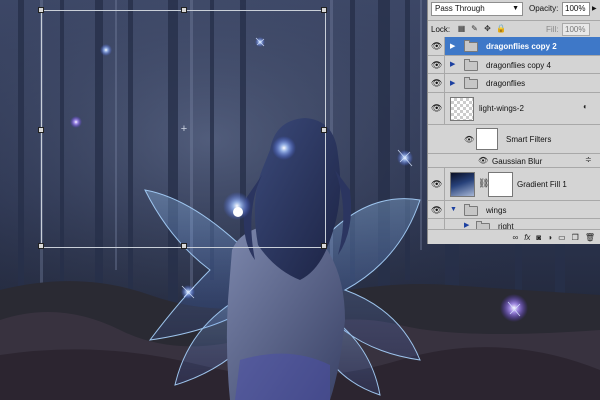 Image resolution: width=600 pixels, height=400 pixels. Describe the element at coordinates (514, 184) in the screenshot. I see `layer-row: 👁 ⛓ Gradient Fill 1` at that location.